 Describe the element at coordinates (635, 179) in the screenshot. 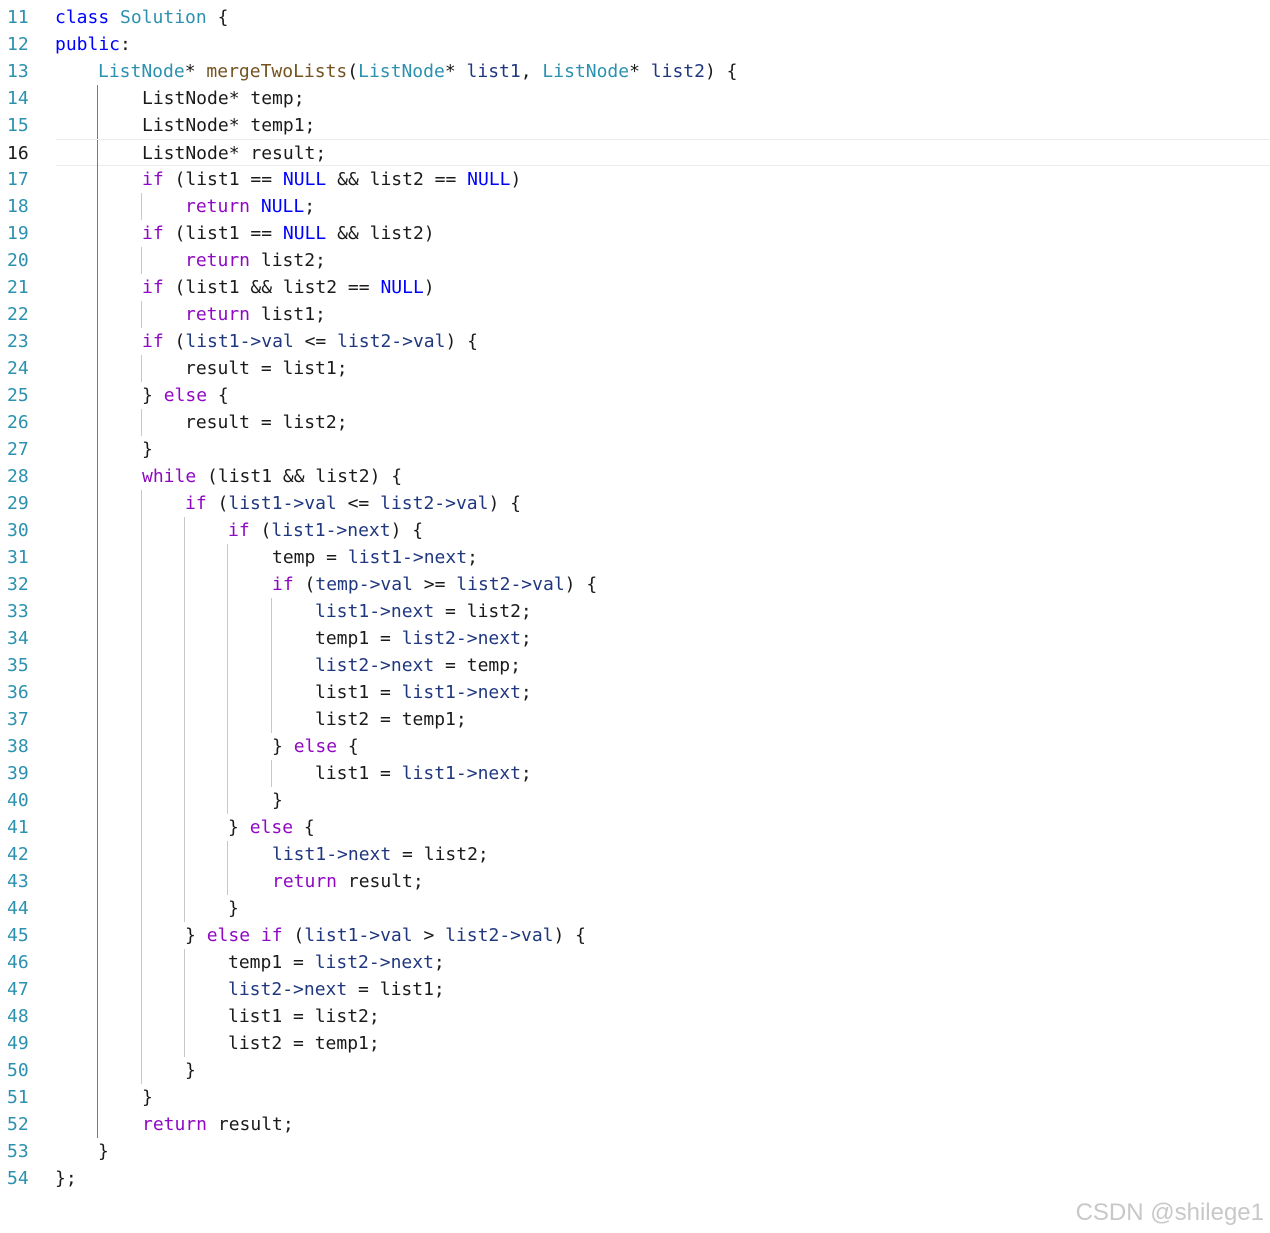

I see `code-line: 17 if (list1 == NULL && list2 == NULL)` at that location.